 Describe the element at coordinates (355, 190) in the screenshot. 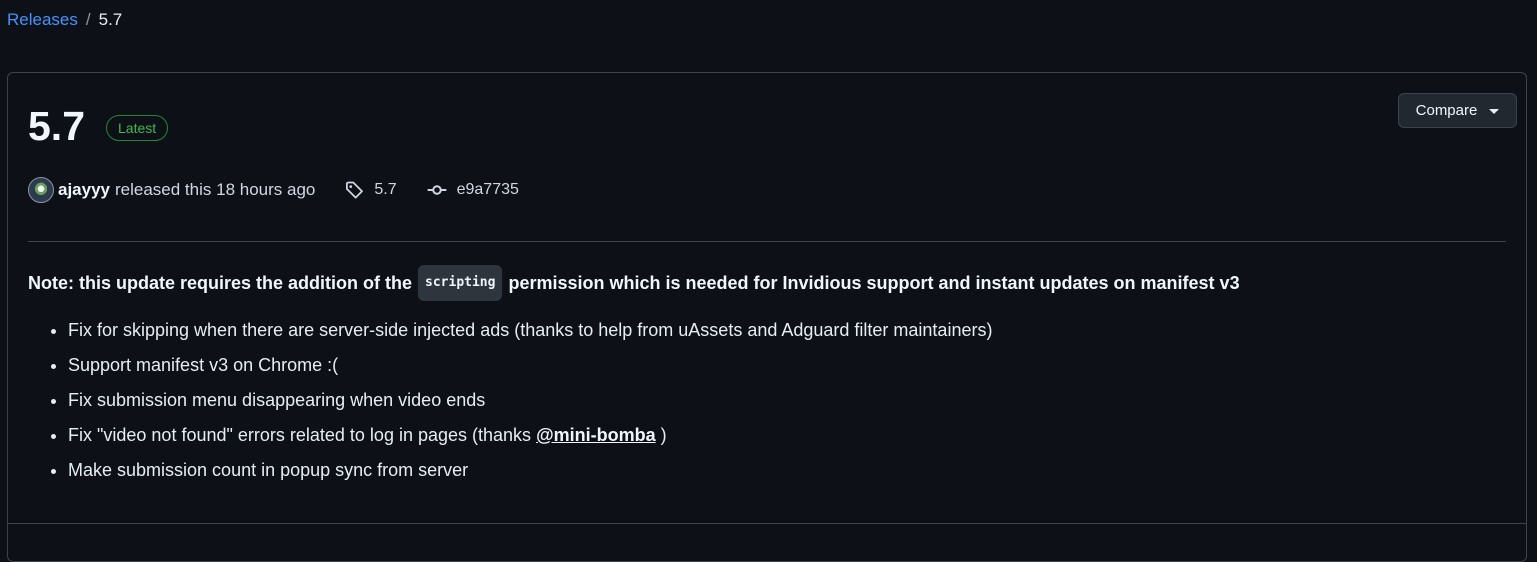

I see `tag-icon` at that location.